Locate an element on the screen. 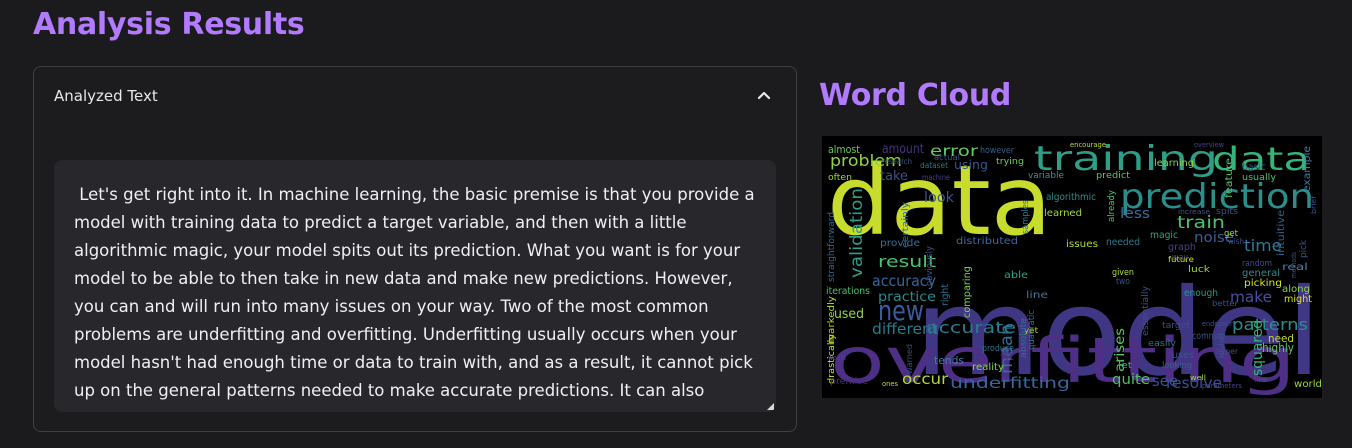 Image resolution: width=1352 pixels, height=448 pixels. word-cloud-word: endeavors is located at coordinates (1219, 324).